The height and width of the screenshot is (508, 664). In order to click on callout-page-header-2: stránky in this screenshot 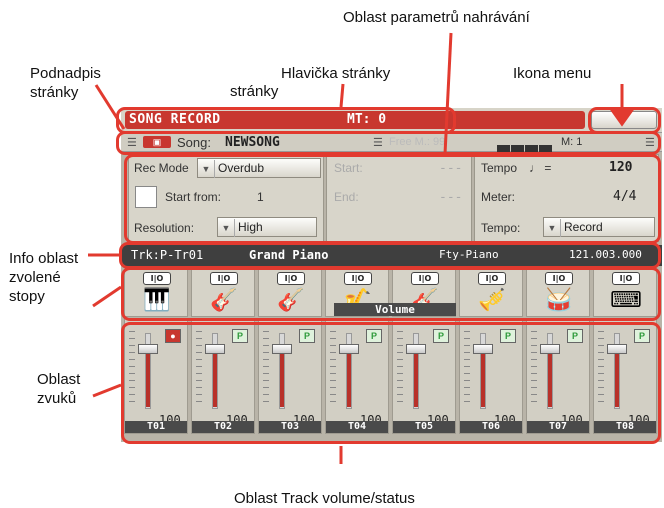, I will do `click(254, 91)`.